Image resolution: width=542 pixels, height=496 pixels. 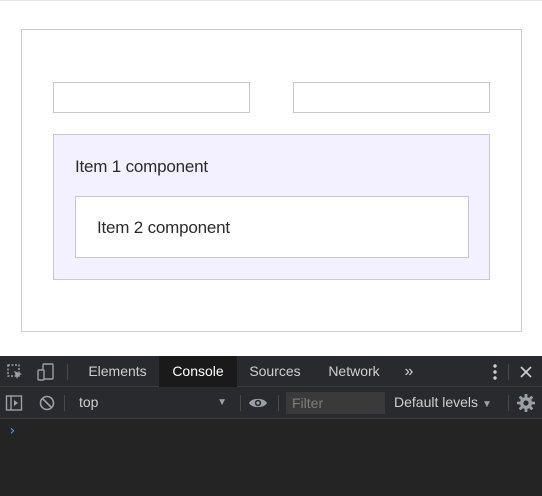 What do you see at coordinates (47, 403) in the screenshot?
I see `clear-console-icon` at bounding box center [47, 403].